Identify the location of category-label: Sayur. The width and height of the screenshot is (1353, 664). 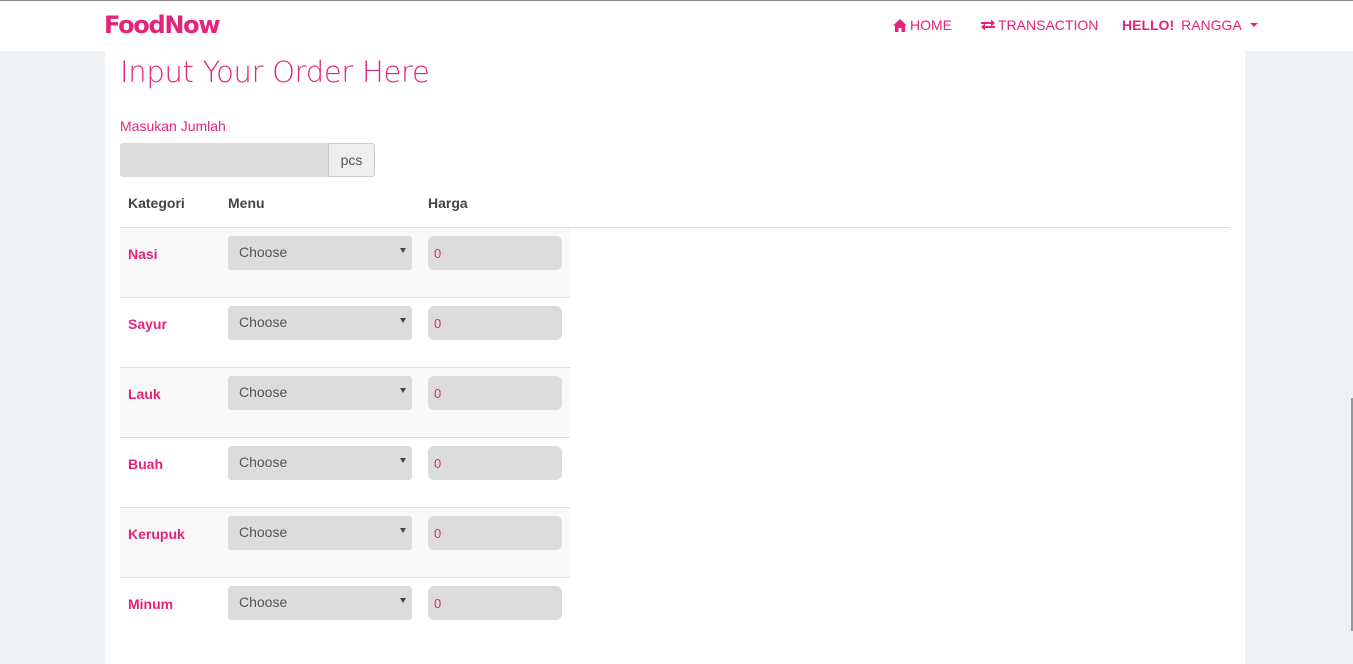
(147, 324).